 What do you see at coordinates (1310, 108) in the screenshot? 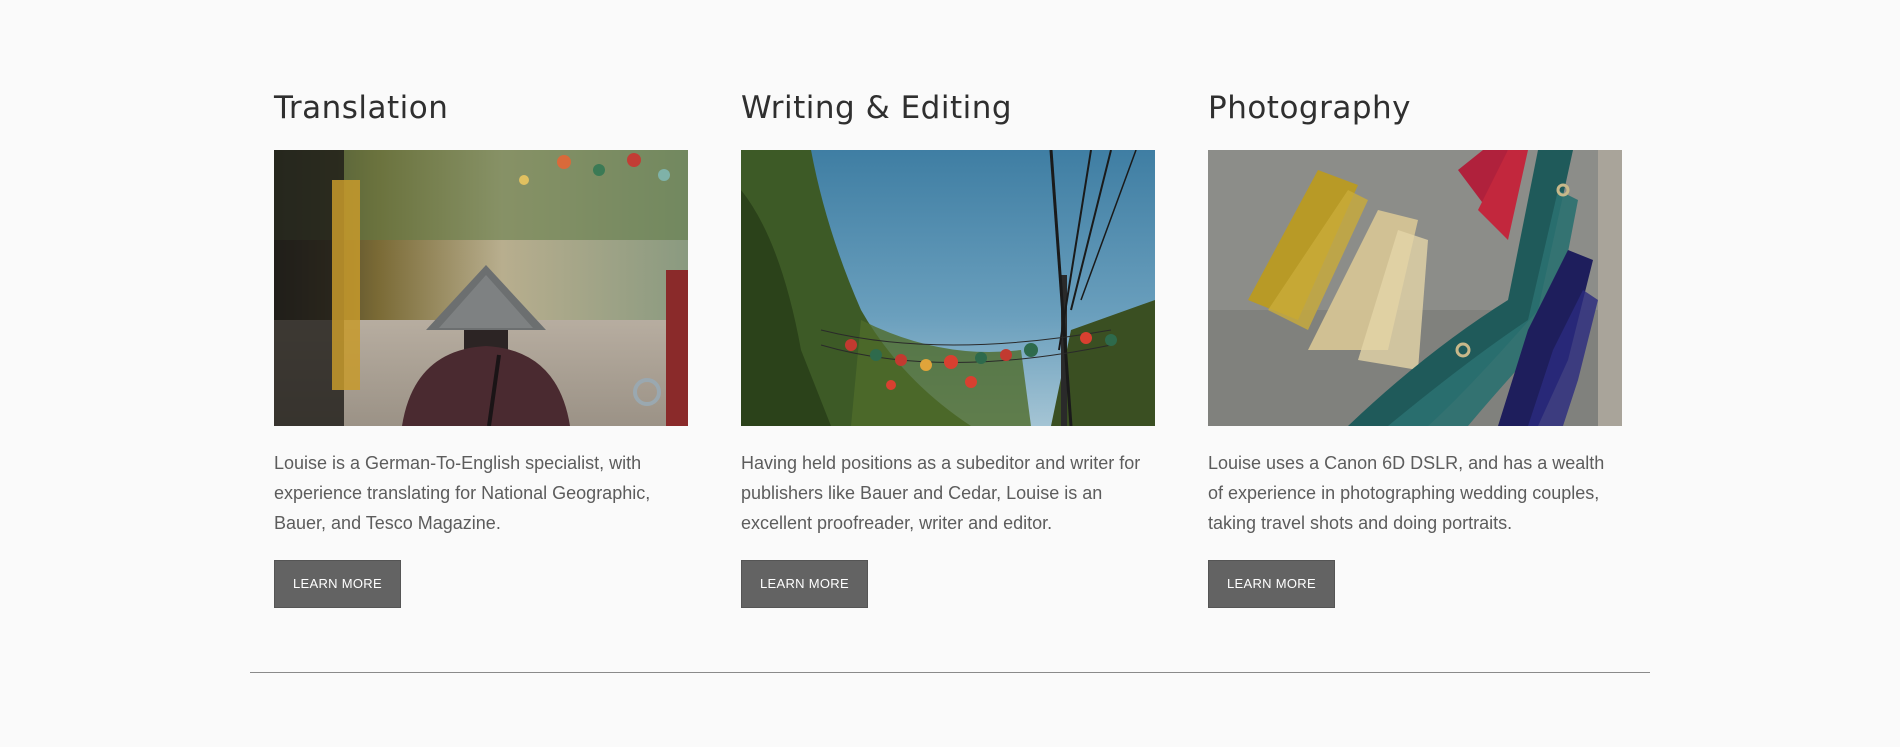
I see `service-title: Photography` at bounding box center [1310, 108].